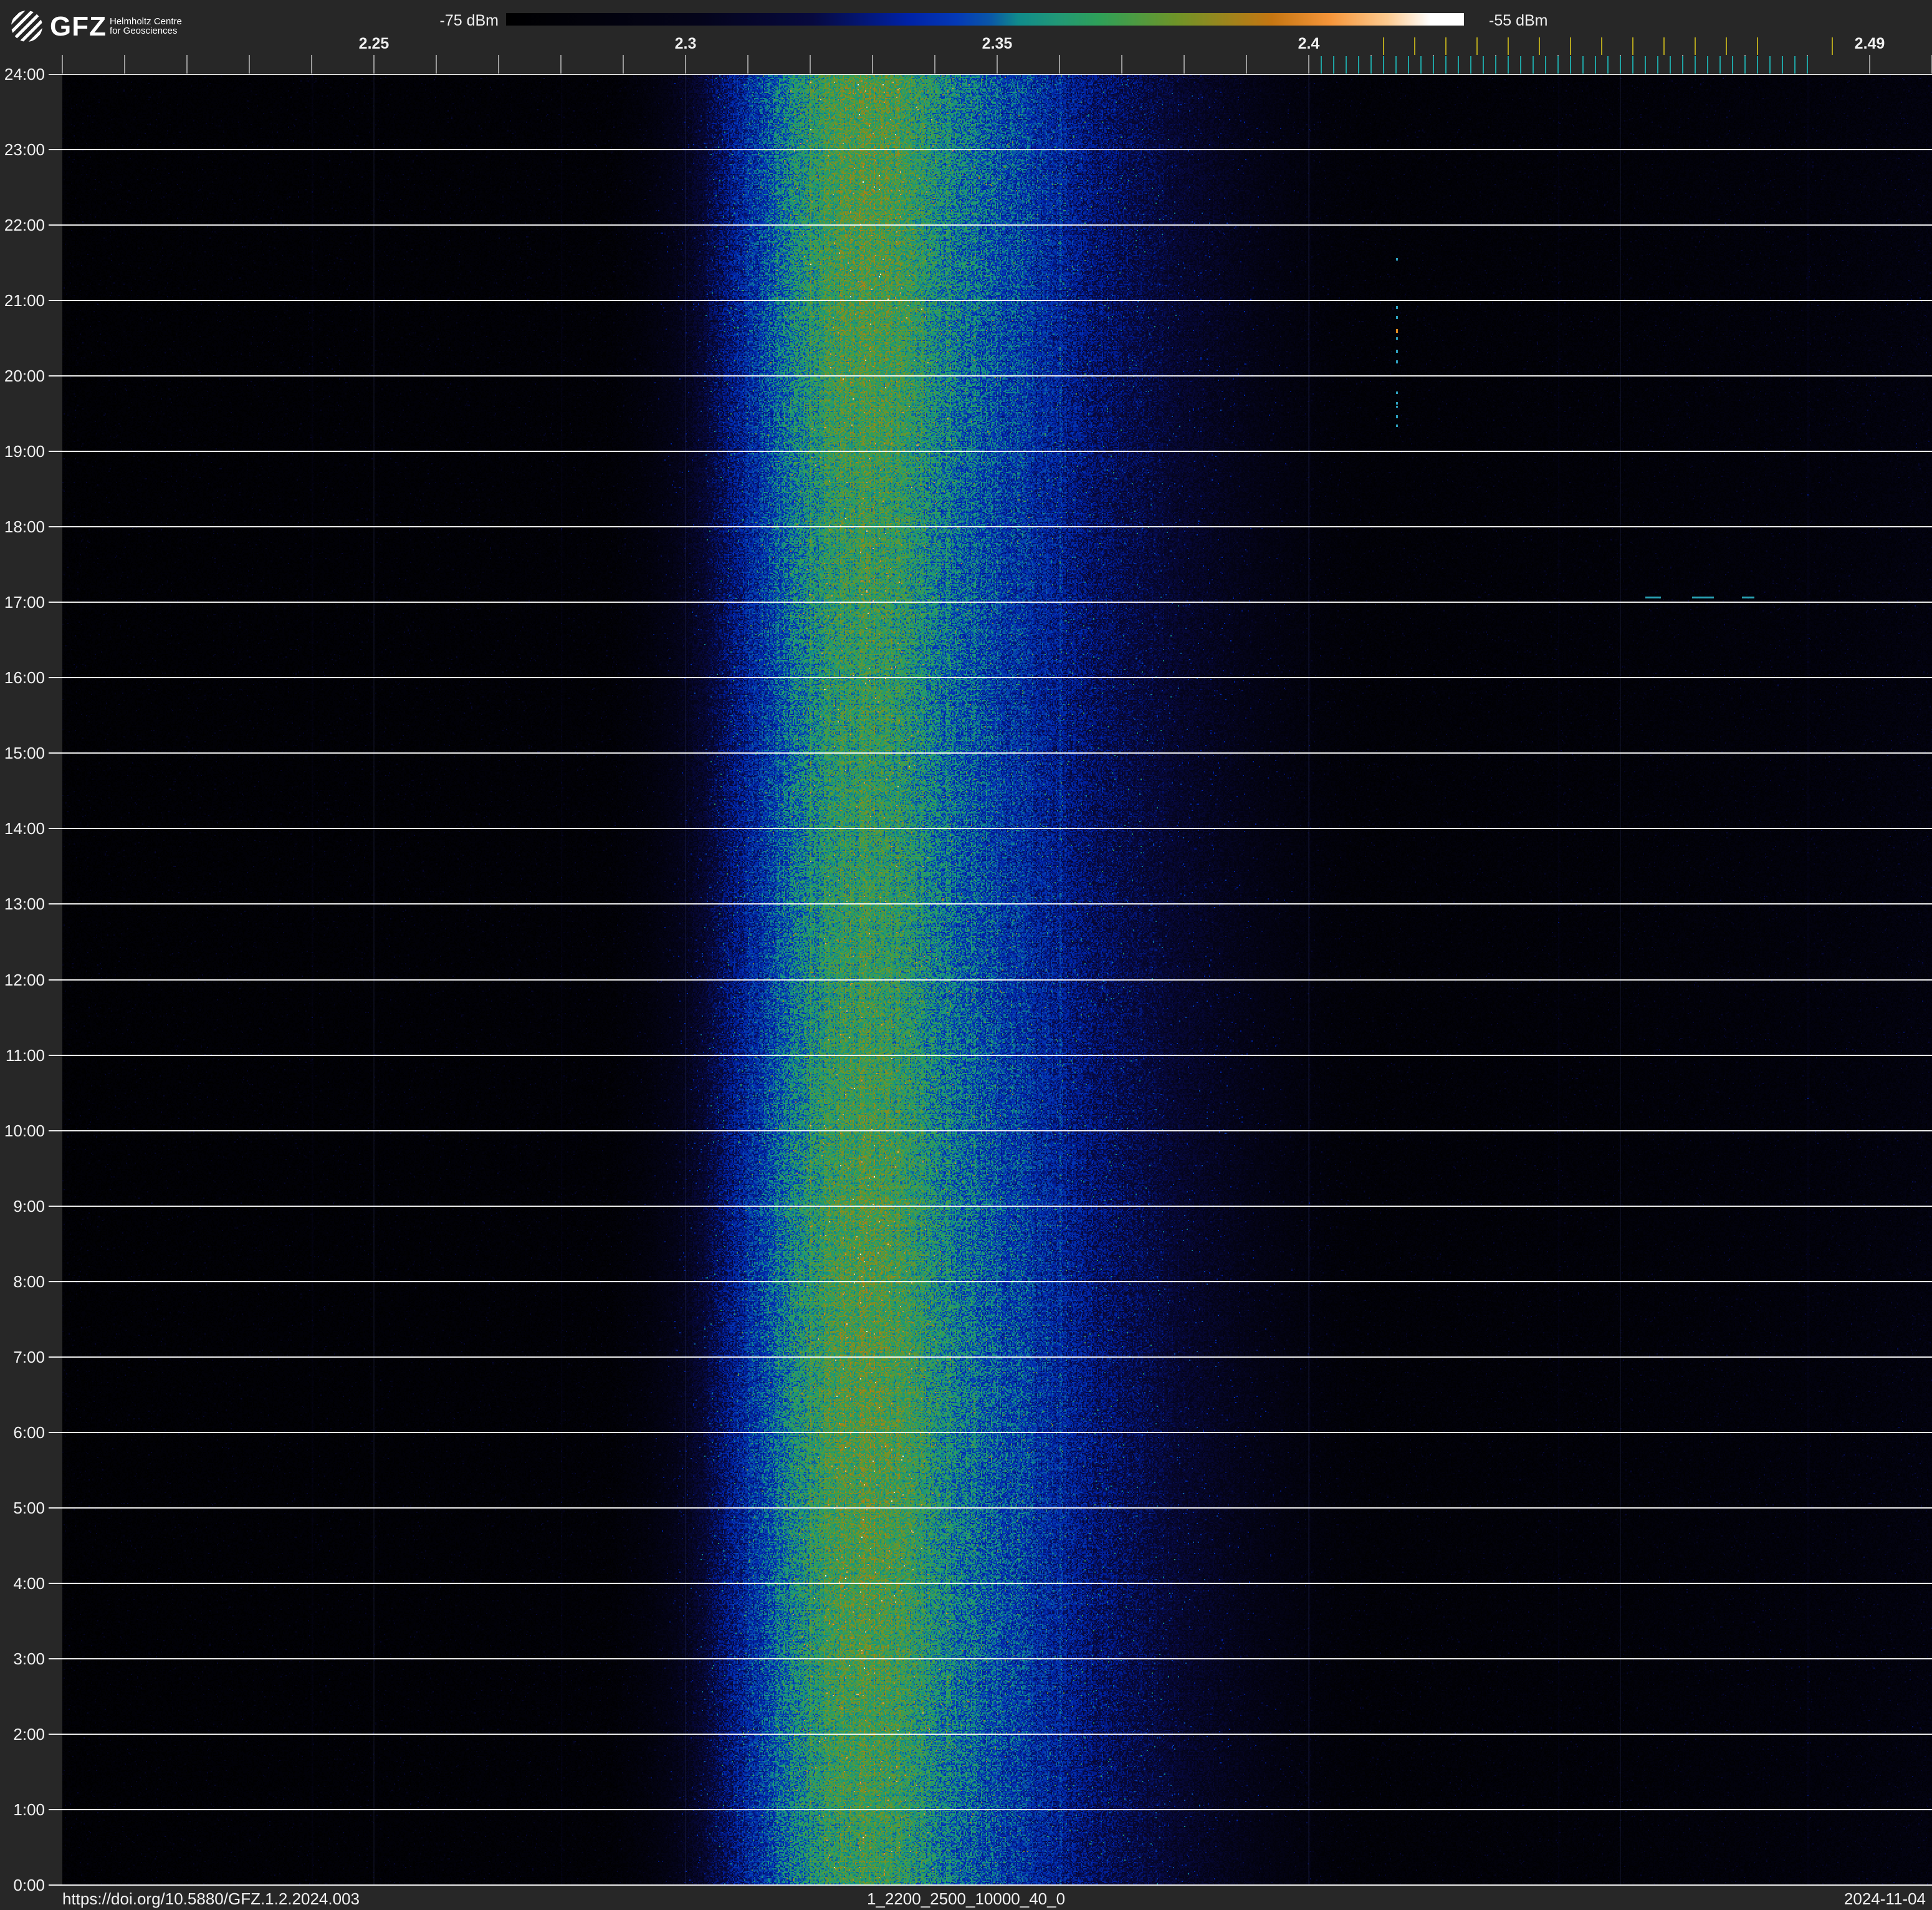 The image size is (1932, 1910). What do you see at coordinates (985, 19) in the screenshot?
I see `colorbar-gradient` at bounding box center [985, 19].